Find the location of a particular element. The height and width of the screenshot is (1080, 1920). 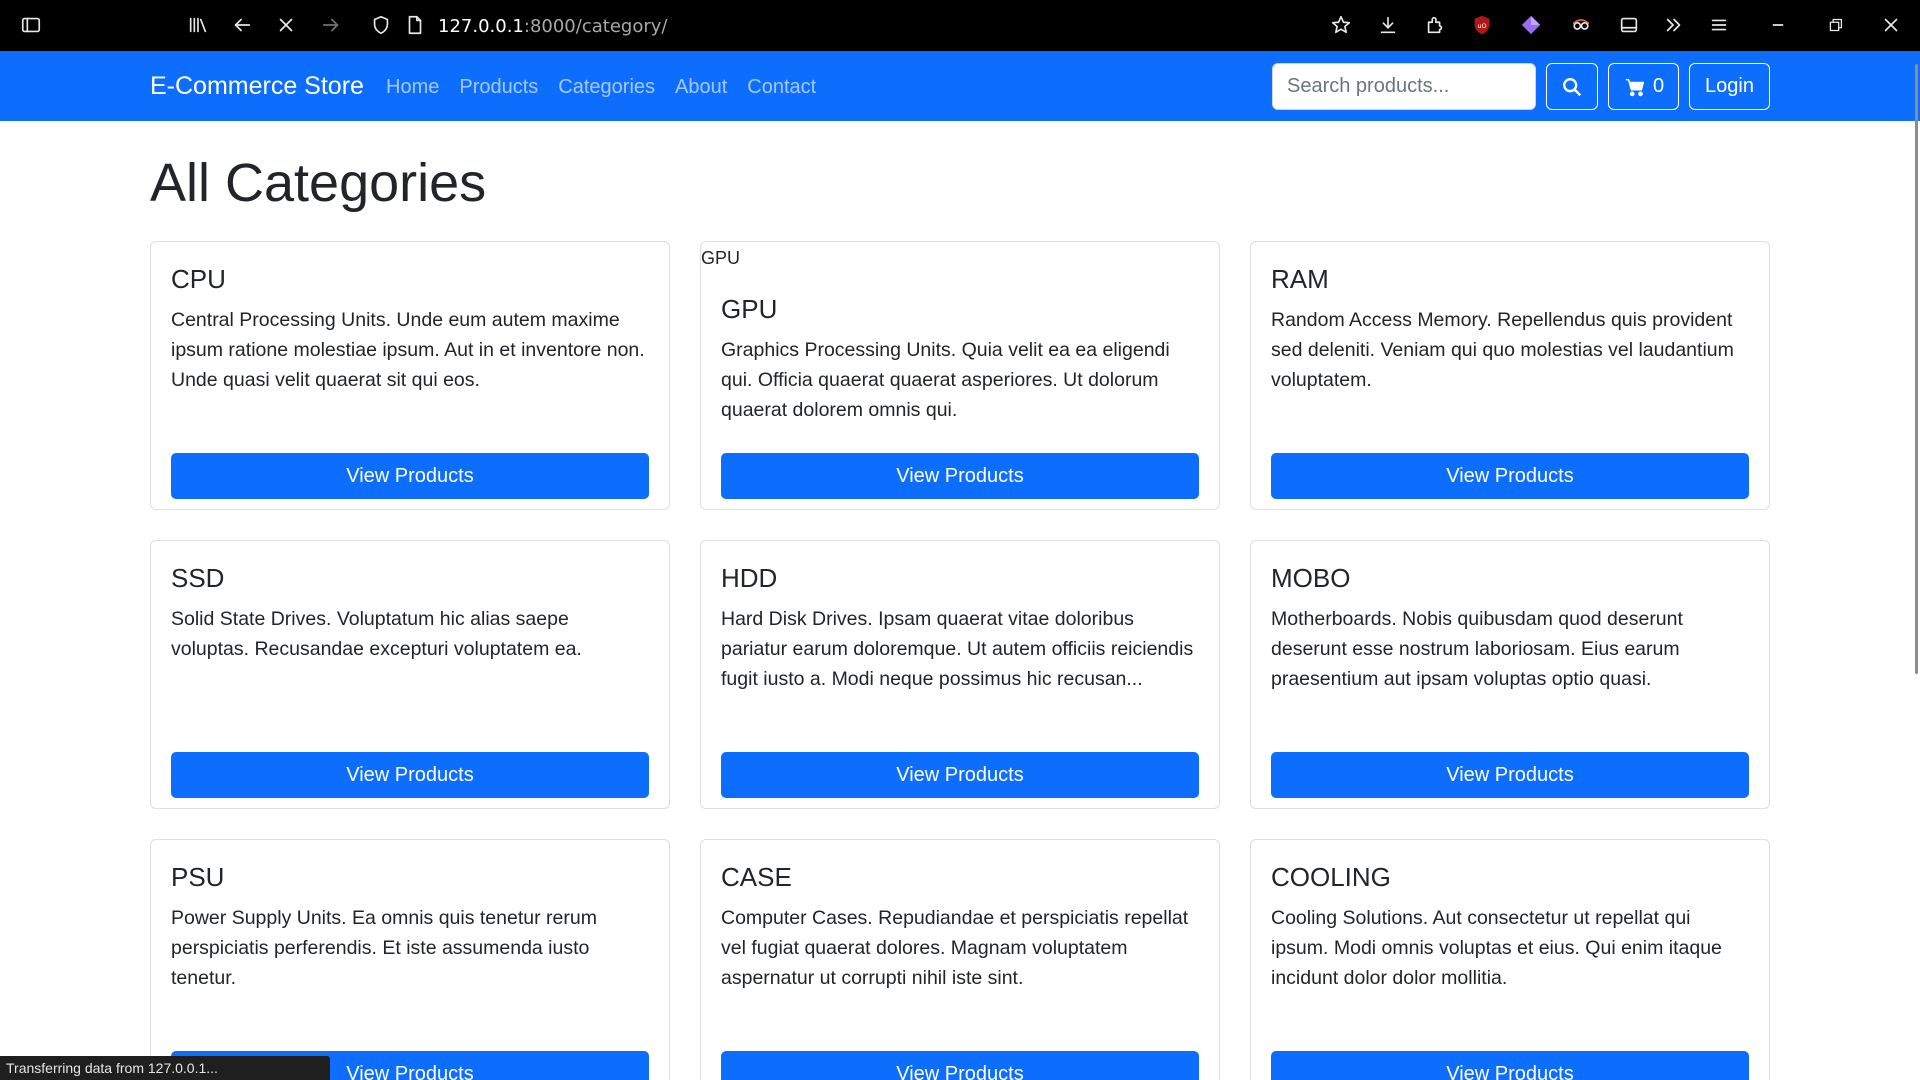

page-title: All Categories is located at coordinates (318, 183).